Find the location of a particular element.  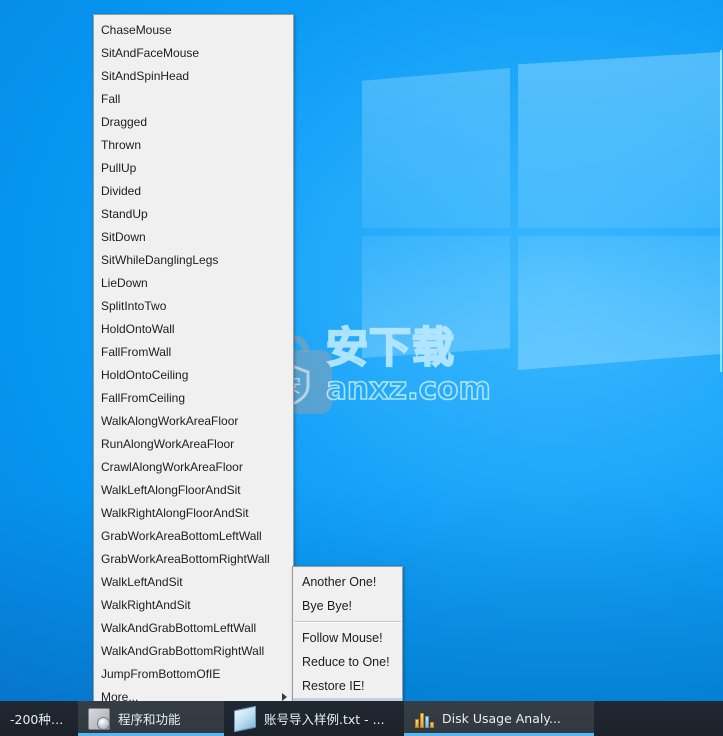

behaviors-item: ChaseMouse is located at coordinates (193, 29).